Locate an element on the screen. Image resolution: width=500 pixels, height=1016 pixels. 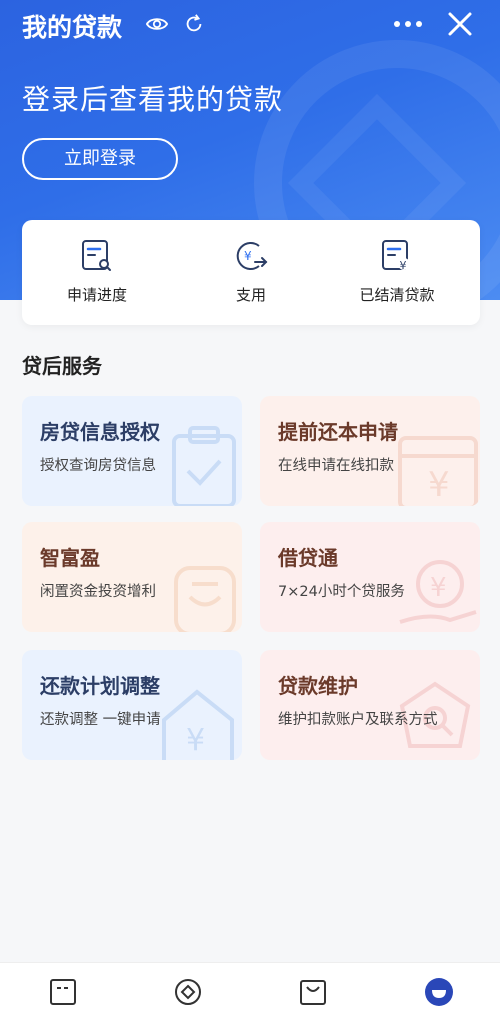
quick-action-application-progress: 申请进度 is located at coordinates (97, 271).